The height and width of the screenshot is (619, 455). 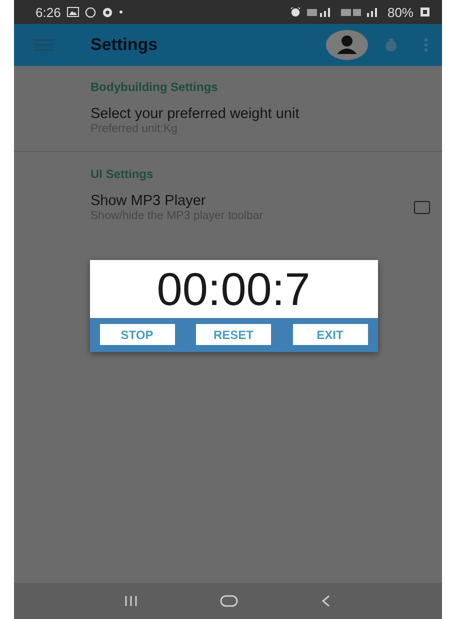 I want to click on status-time: 6:26, so click(x=48, y=12).